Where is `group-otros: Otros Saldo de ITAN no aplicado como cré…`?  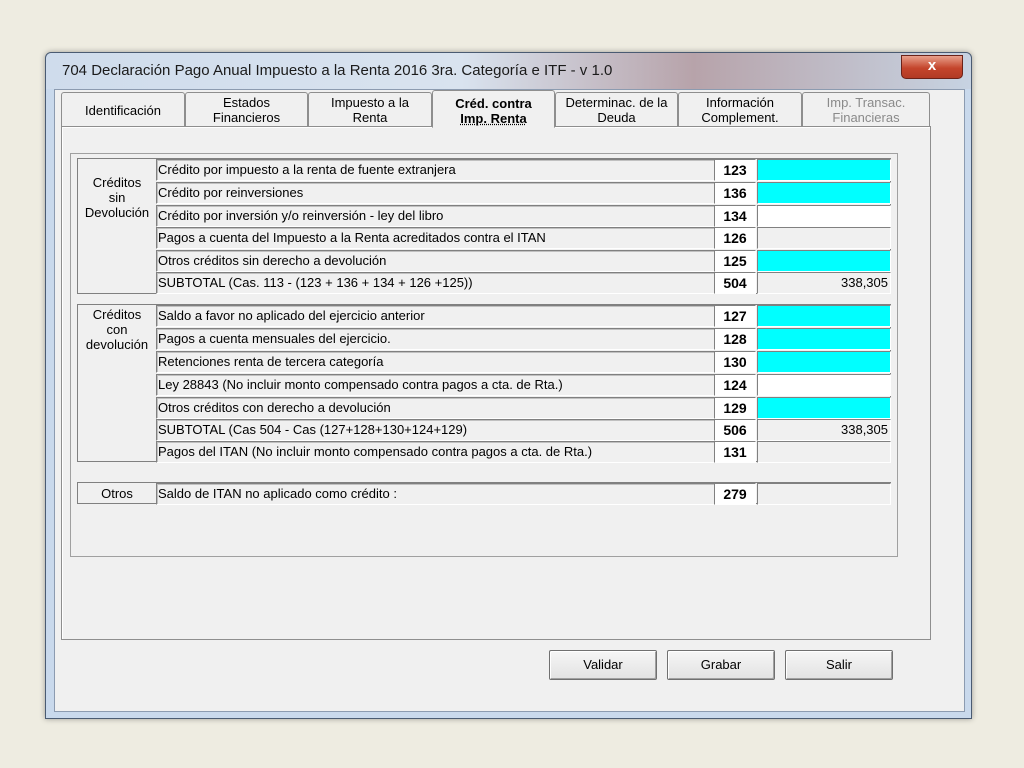
group-otros: Otros Saldo de ITAN no aplicado como cré… is located at coordinates (484, 493).